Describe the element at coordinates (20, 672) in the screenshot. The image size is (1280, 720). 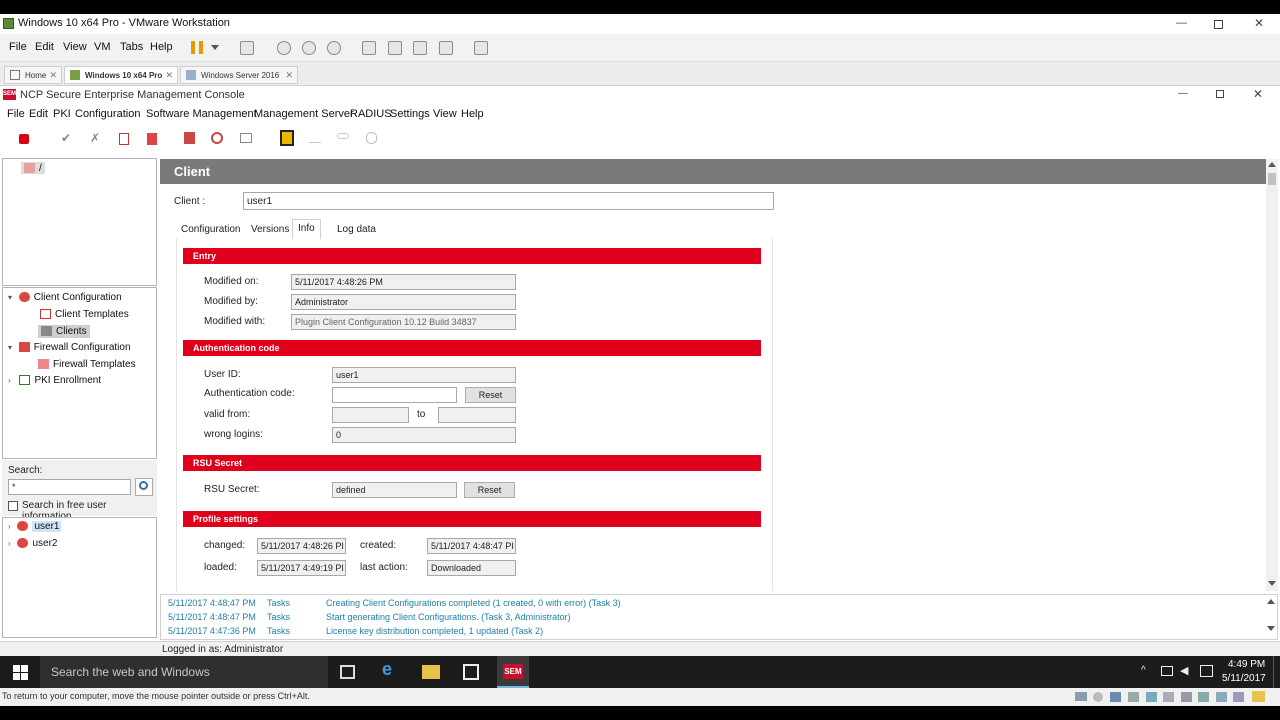
I see `windows-start-icon` at that location.